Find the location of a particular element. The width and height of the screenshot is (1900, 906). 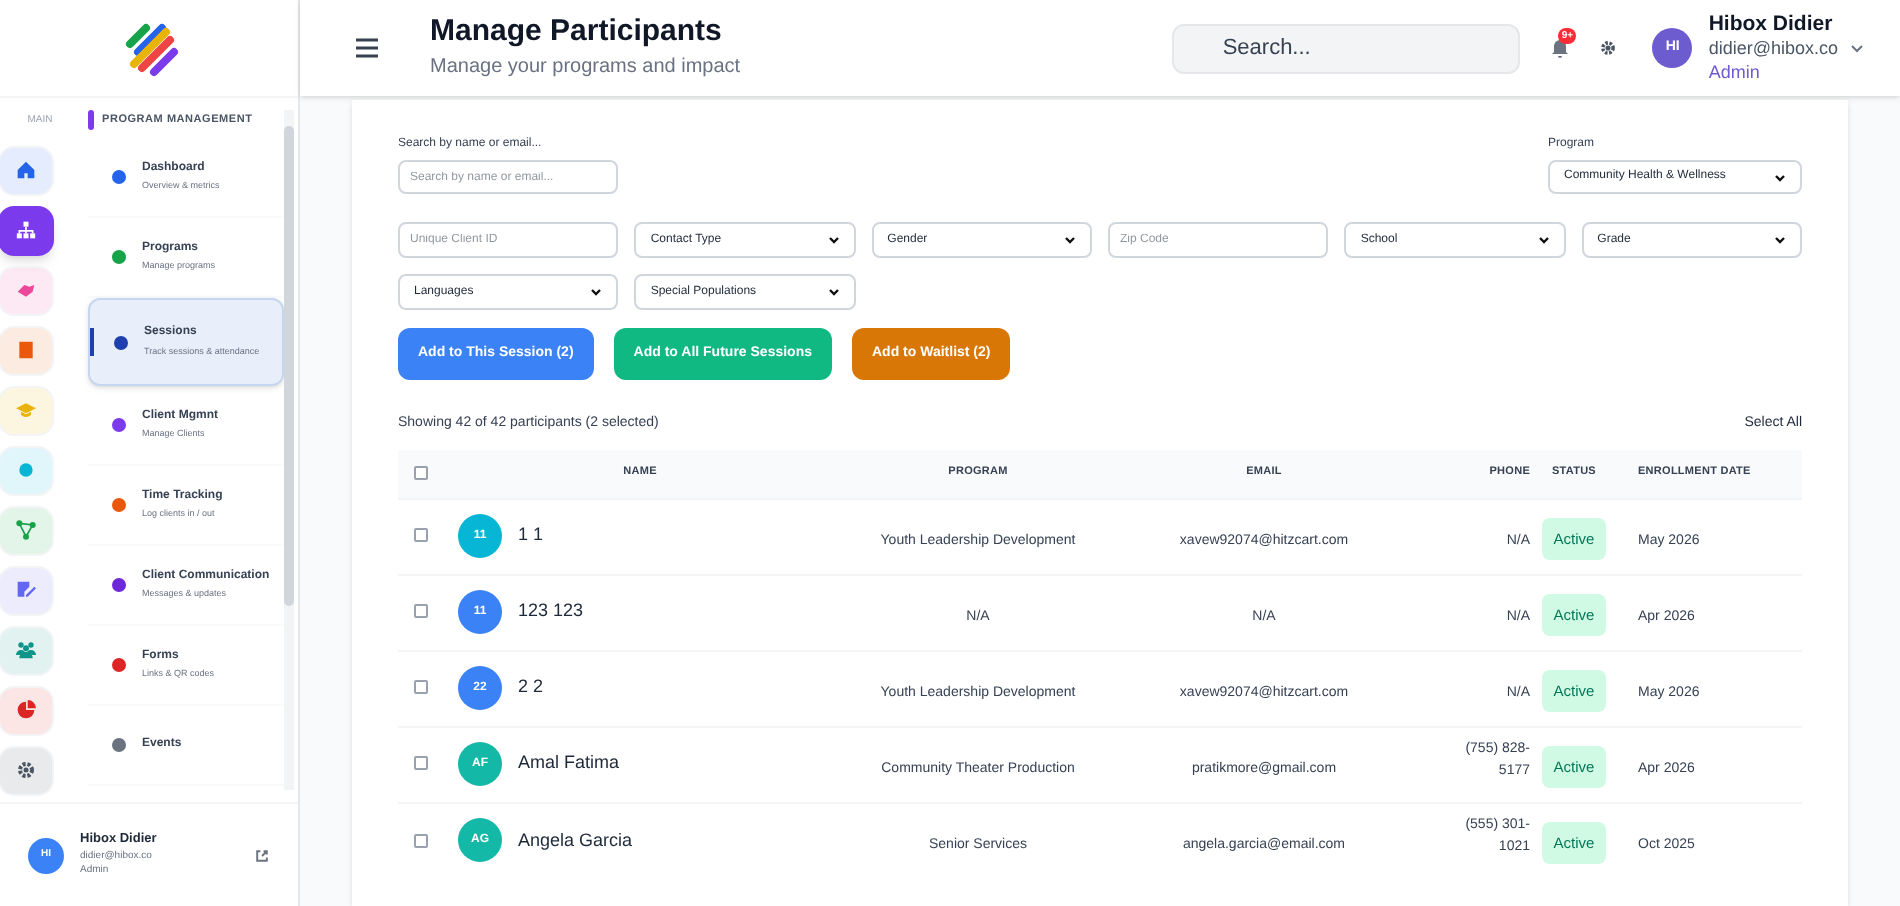

participant-name: 1 1 is located at coordinates (531, 535).